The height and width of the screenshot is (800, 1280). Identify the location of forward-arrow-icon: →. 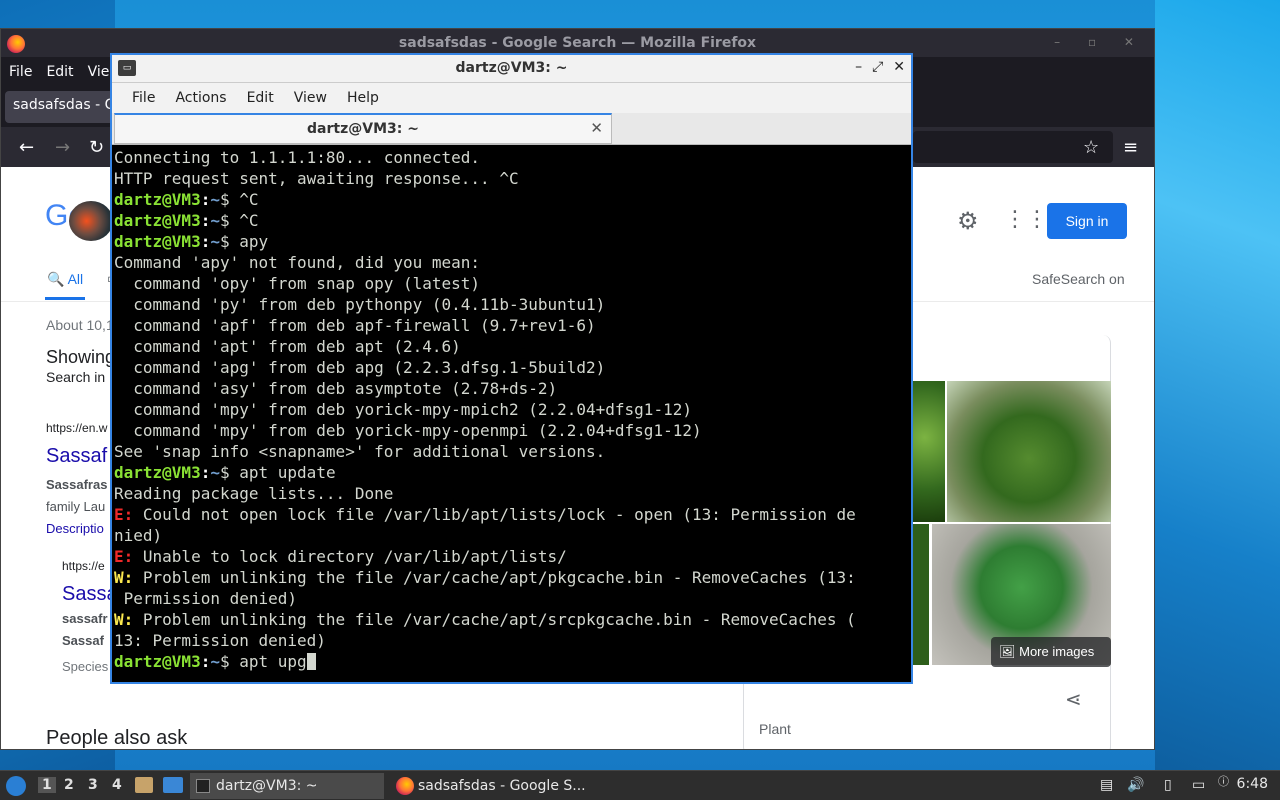
(62, 147).